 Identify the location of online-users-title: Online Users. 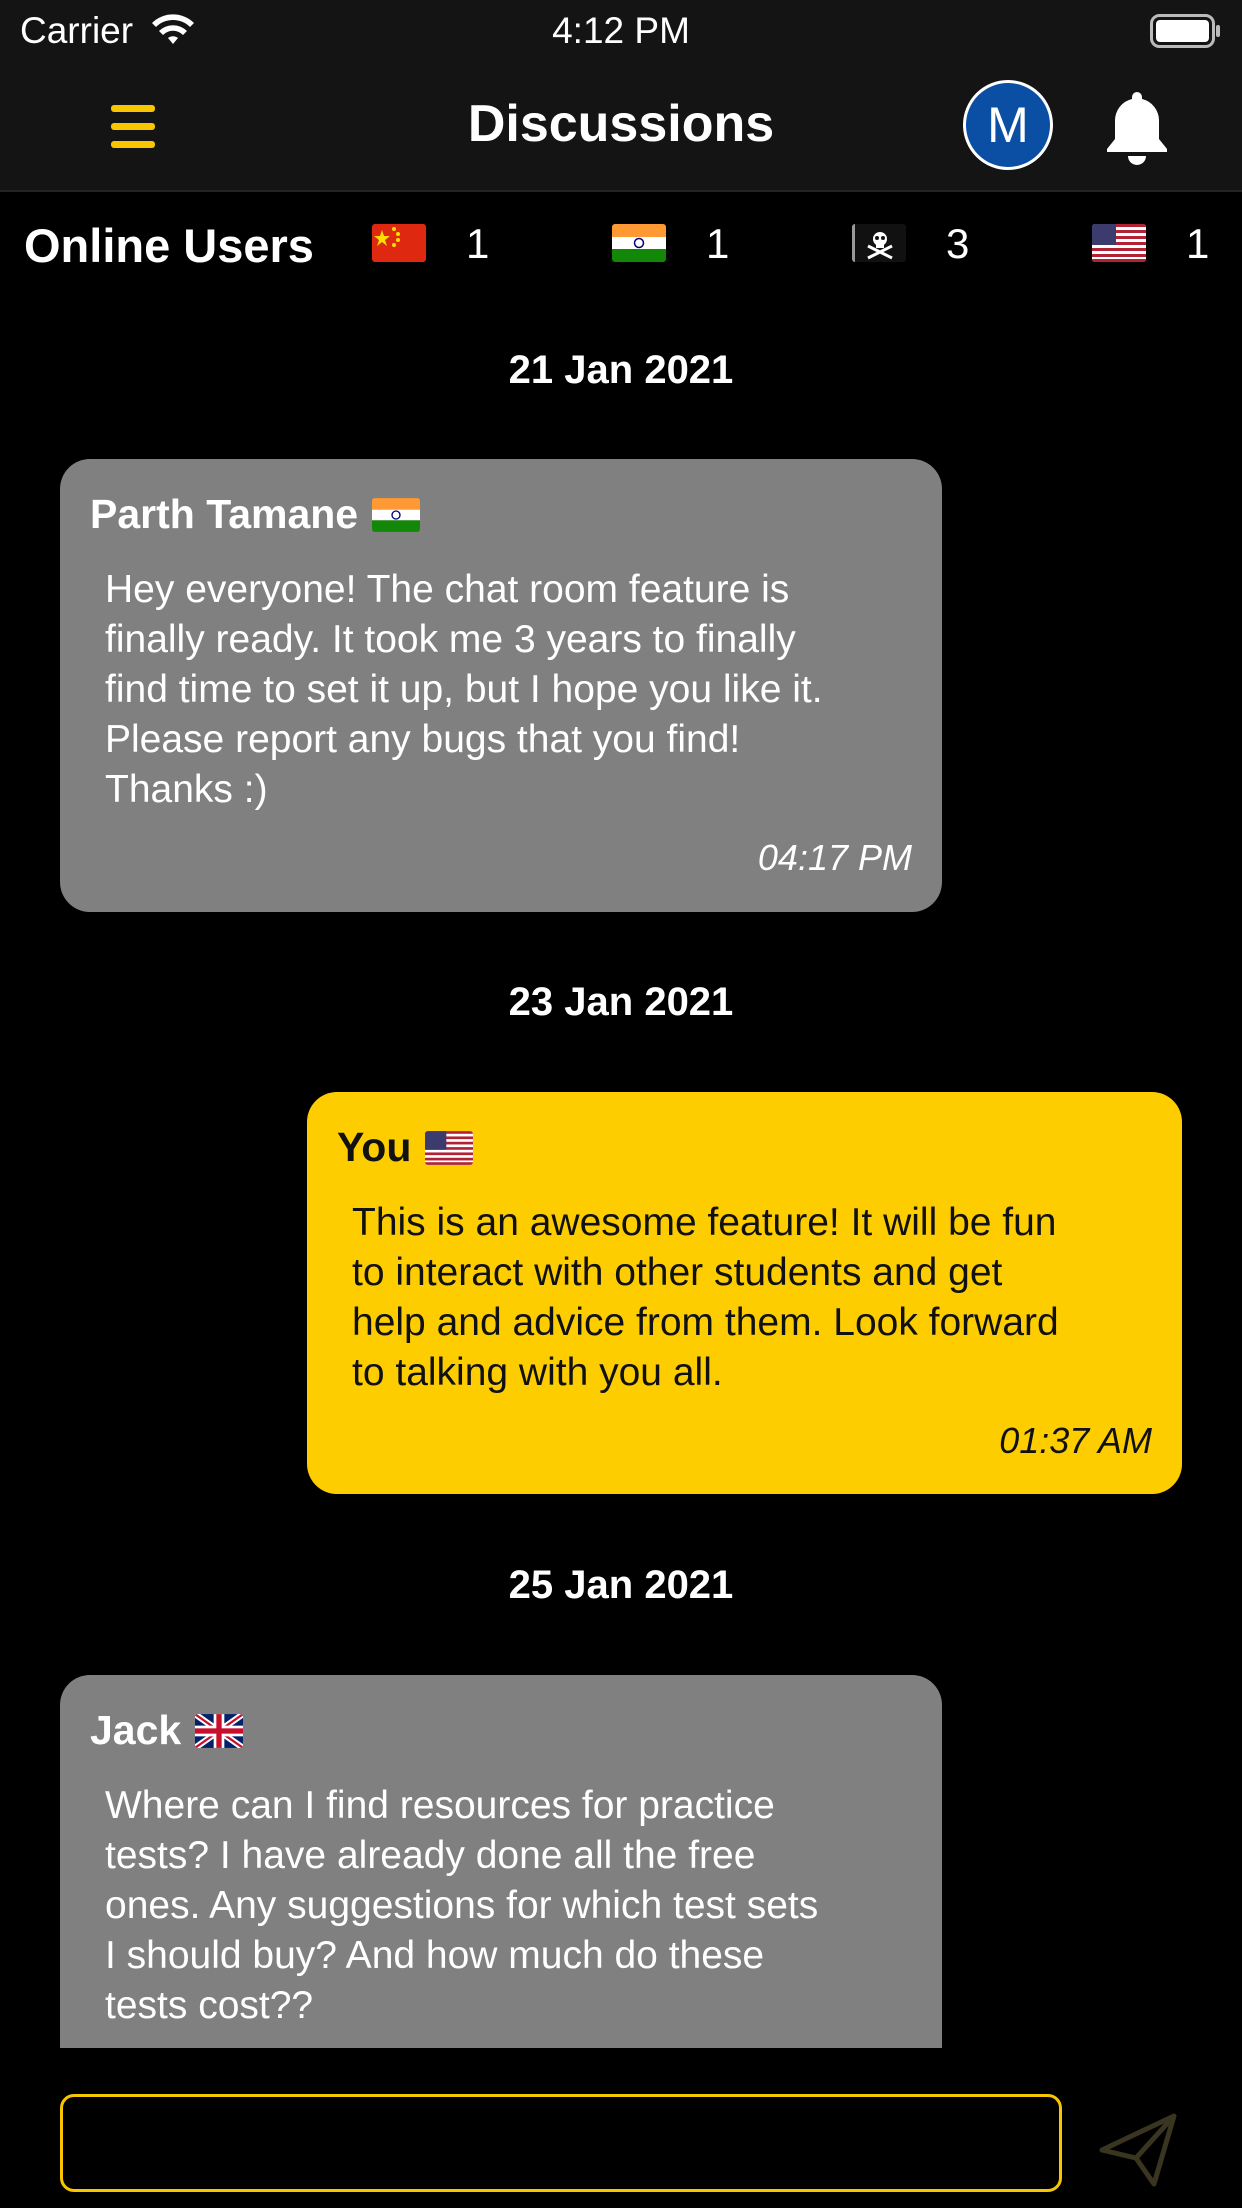
(169, 245).